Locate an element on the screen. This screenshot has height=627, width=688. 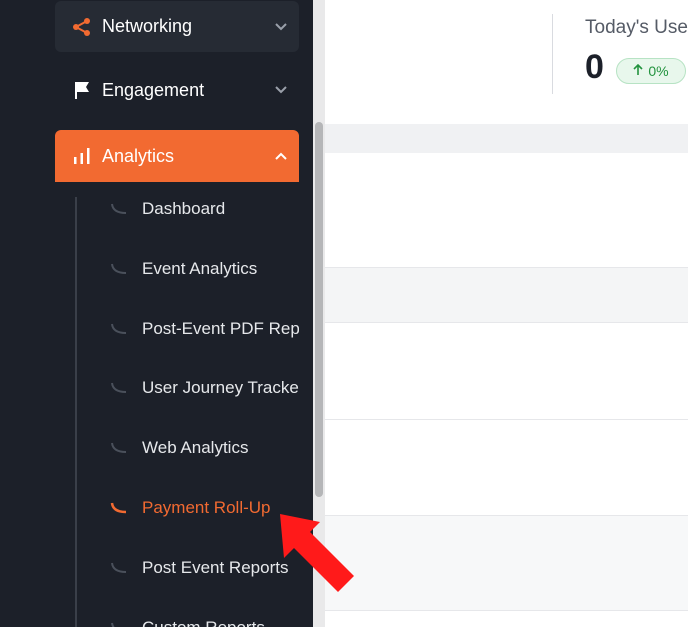
stat-change-badge: 0% is located at coordinates (651, 71).